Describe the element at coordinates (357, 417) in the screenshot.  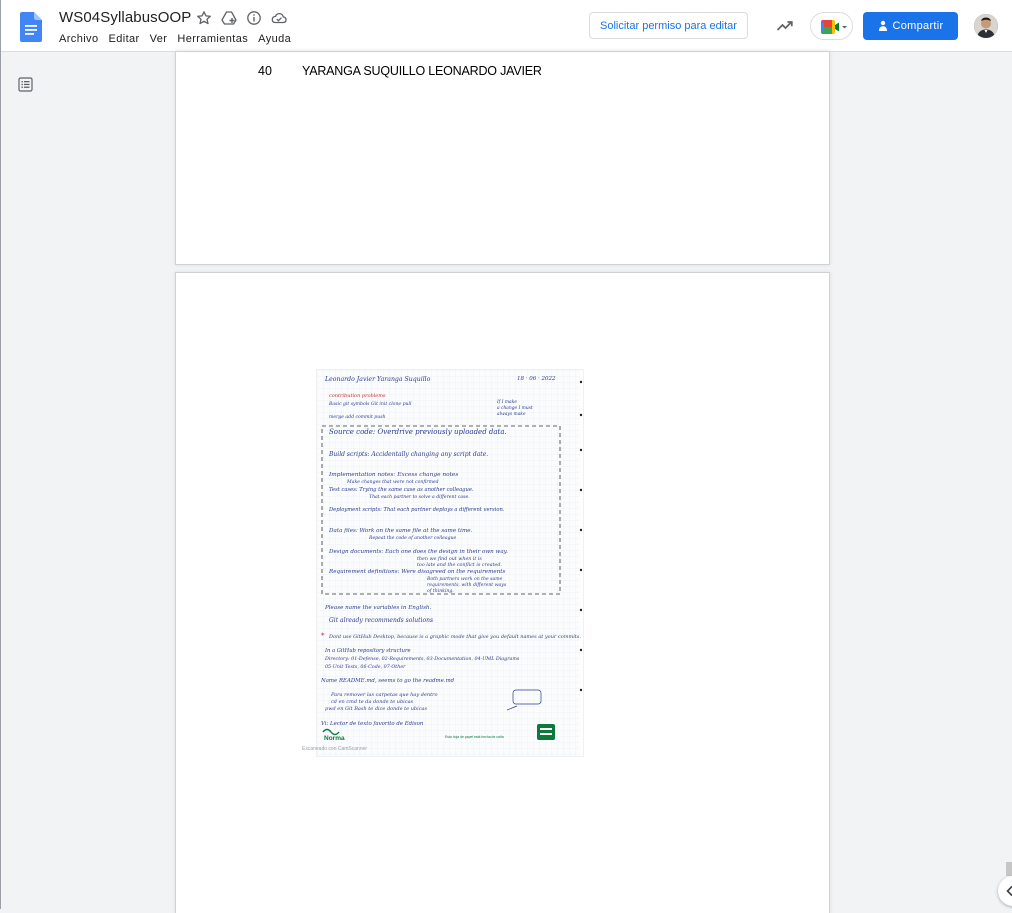
I see `svg-text: merge add commit push` at that location.